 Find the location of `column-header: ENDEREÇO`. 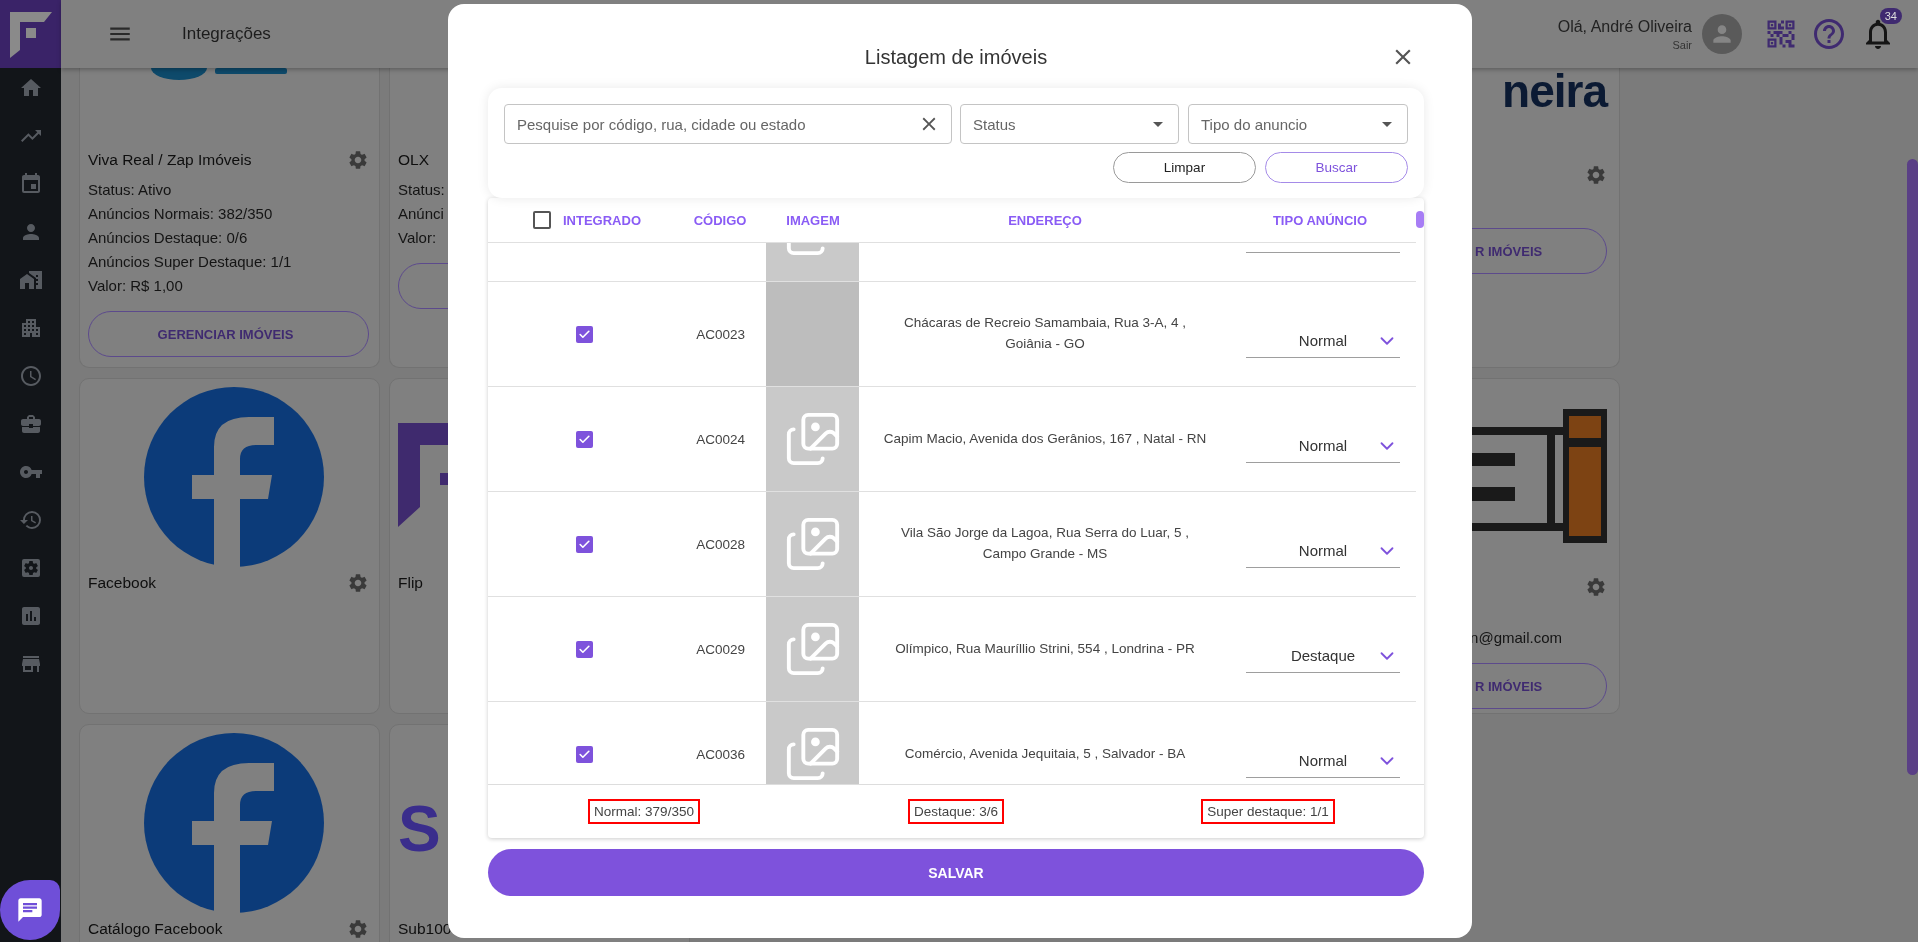

column-header: ENDEREÇO is located at coordinates (1045, 220).